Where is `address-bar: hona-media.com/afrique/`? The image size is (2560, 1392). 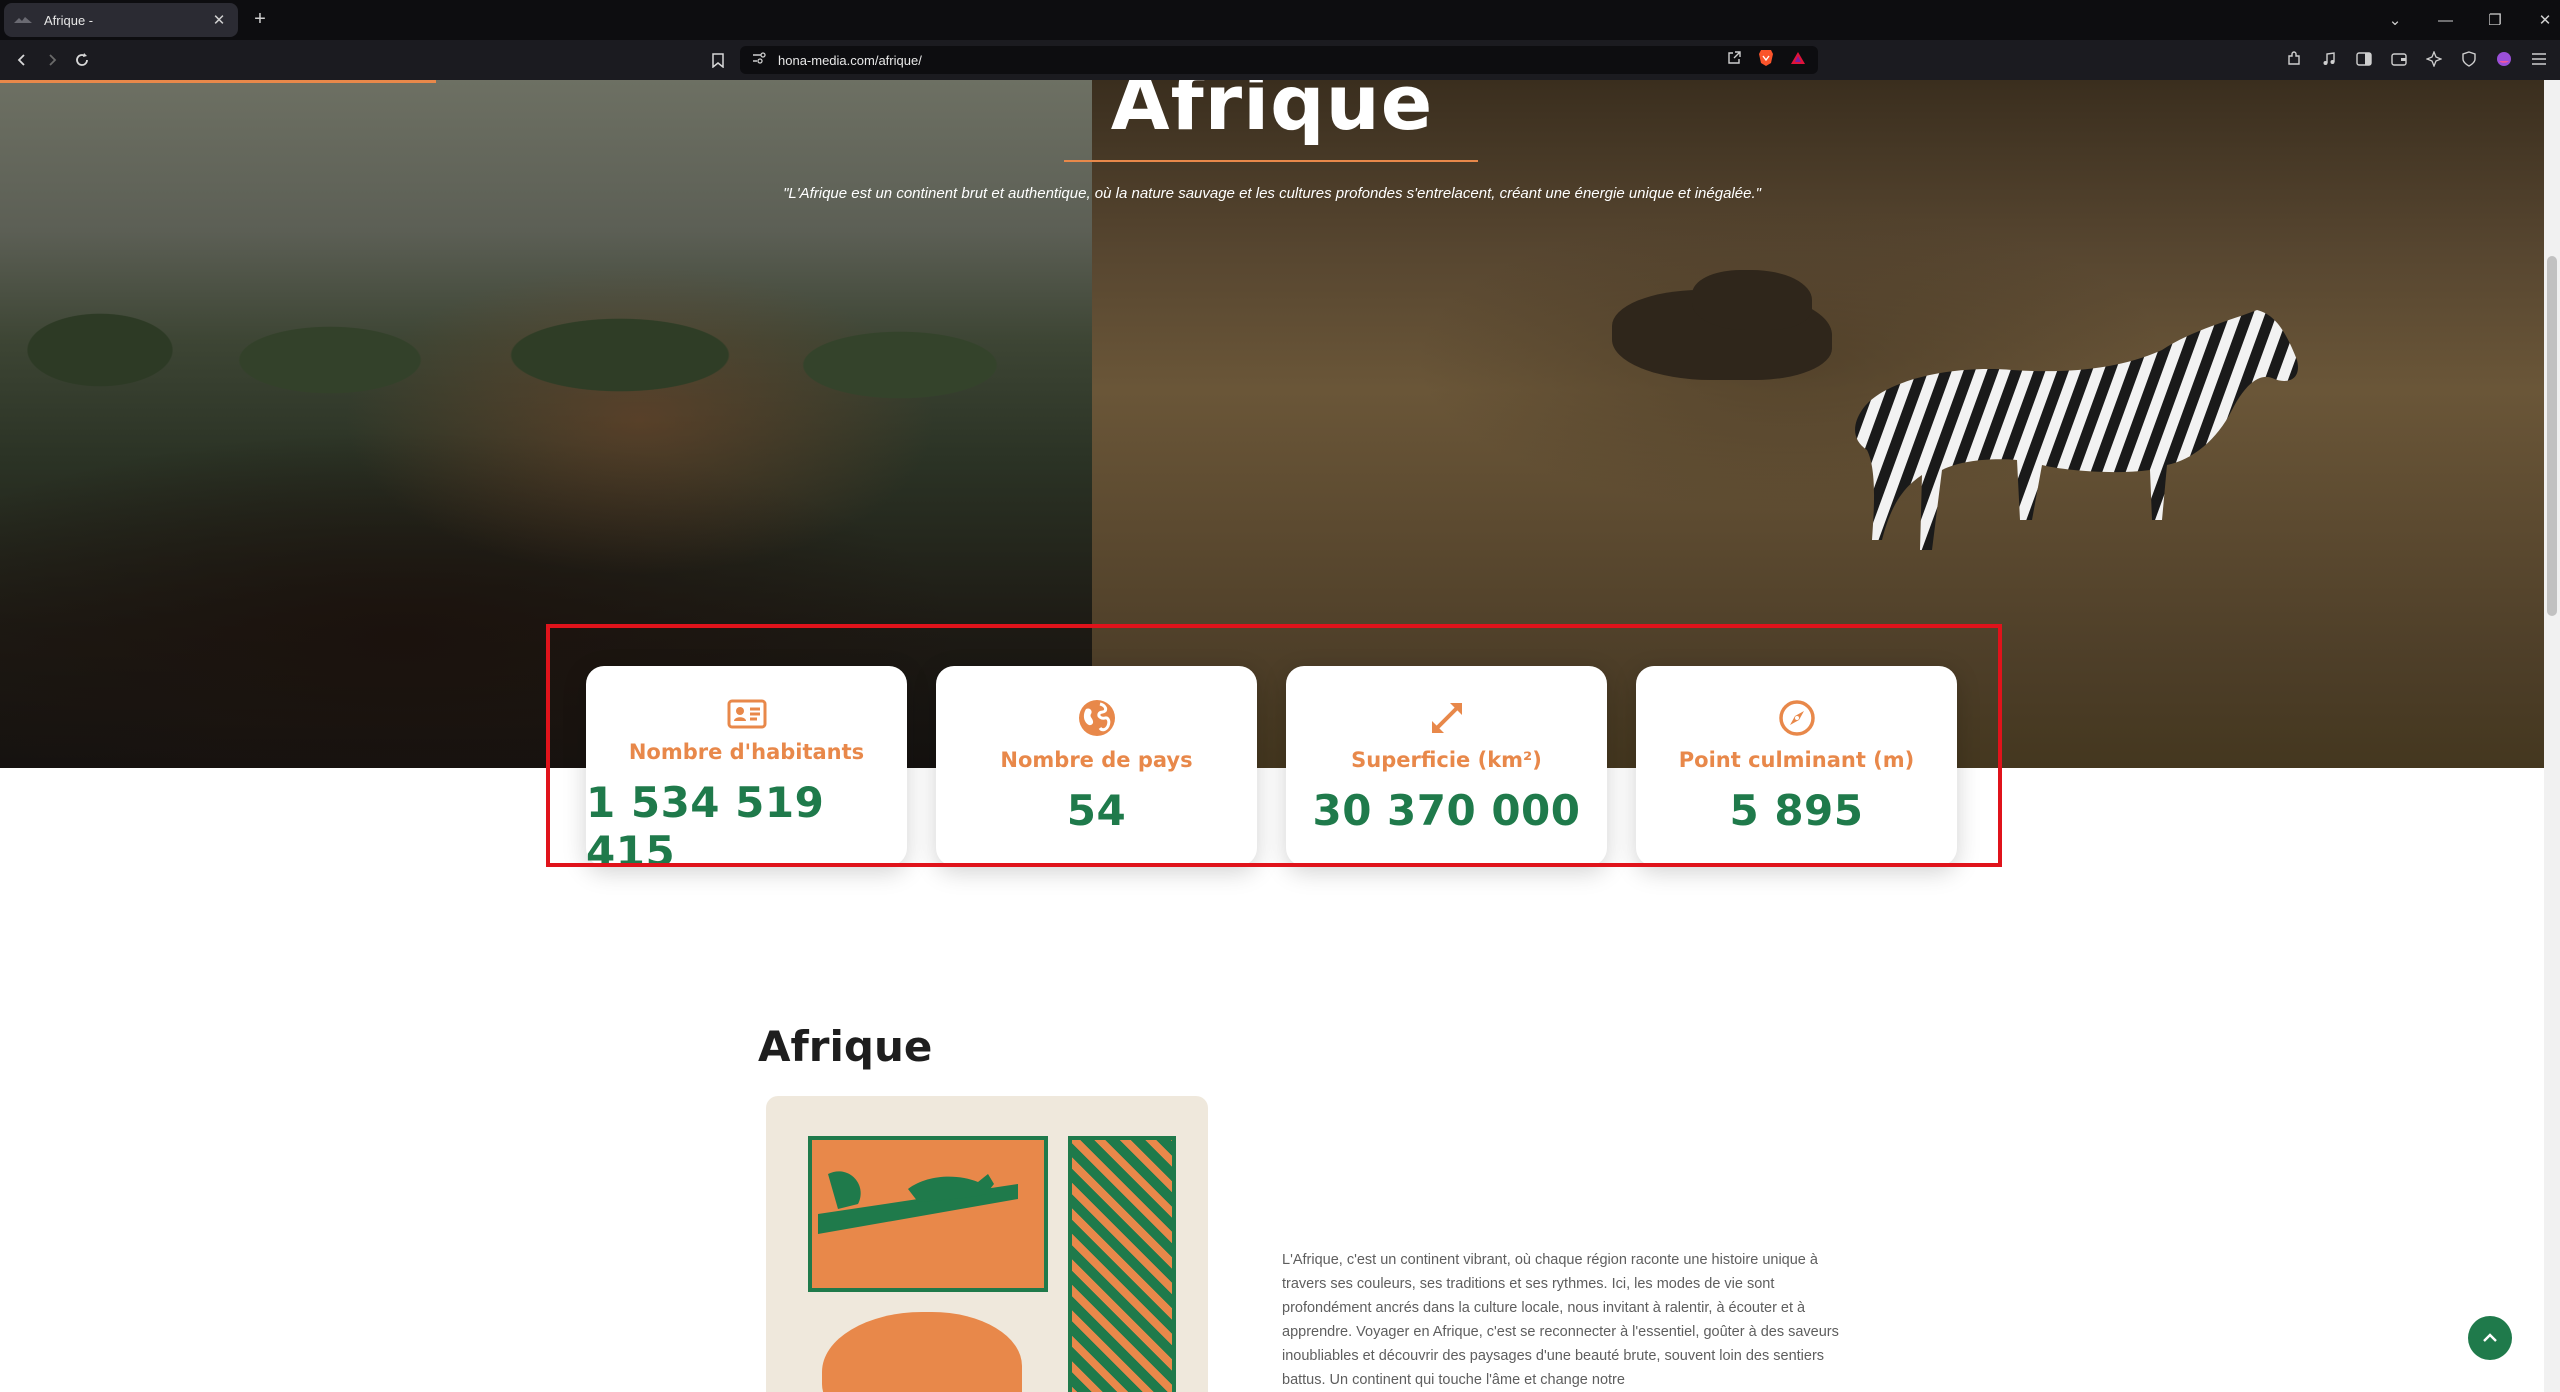
address-bar: hona-media.com/afrique/ is located at coordinates (1279, 60).